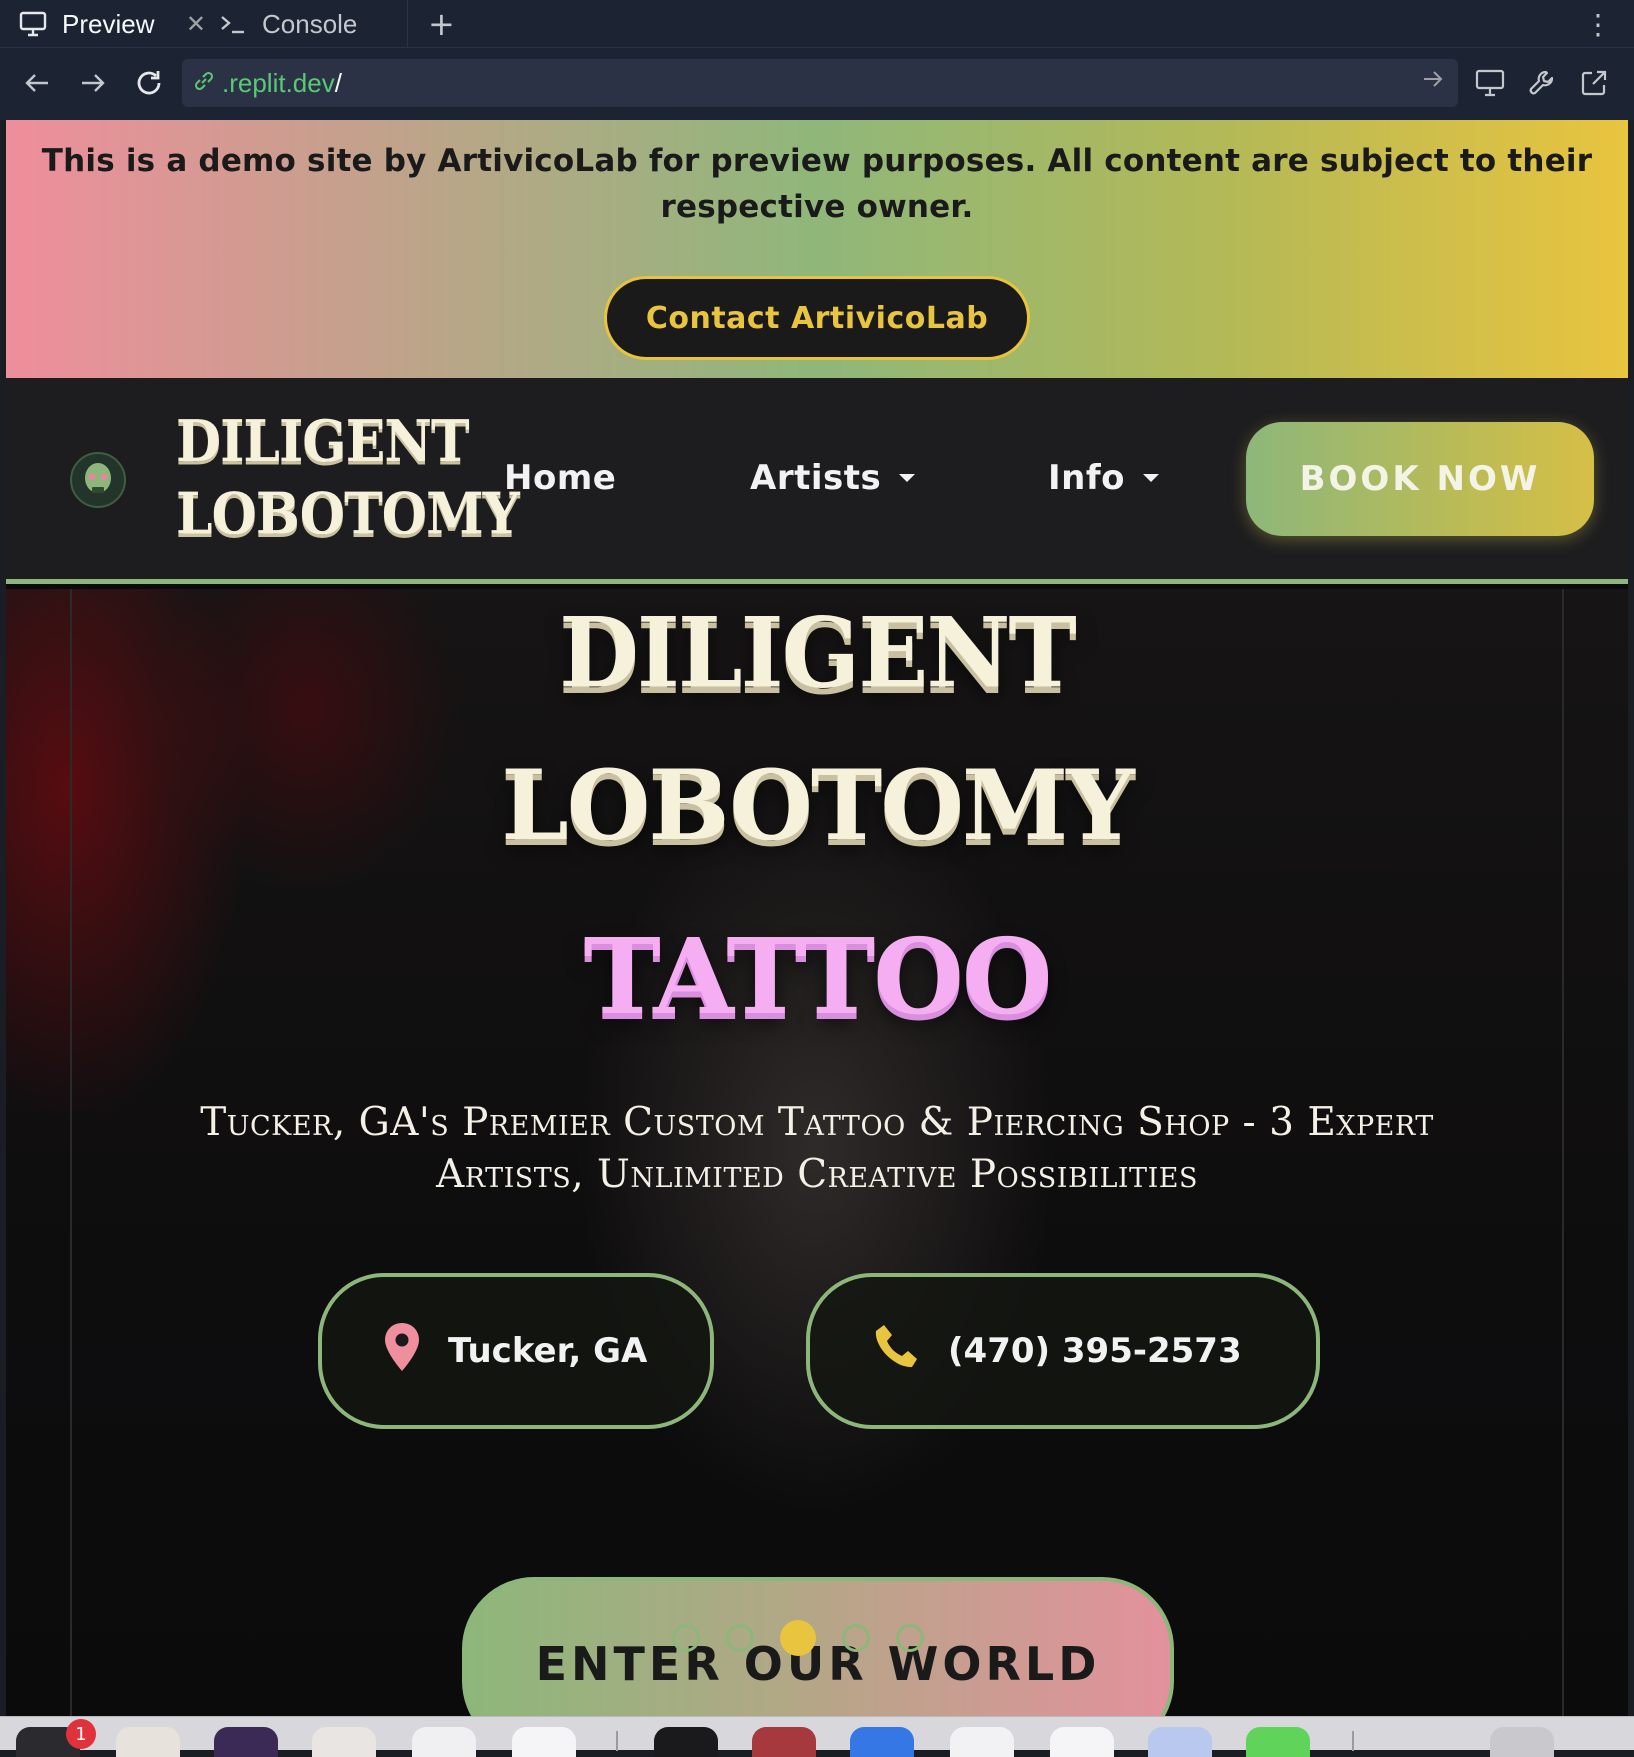  I want to click on link-icon, so click(204, 83).